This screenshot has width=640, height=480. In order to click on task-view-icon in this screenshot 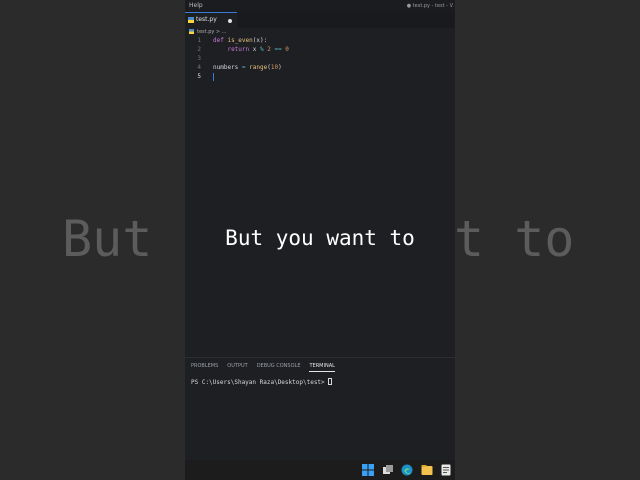, I will do `click(388, 470)`.